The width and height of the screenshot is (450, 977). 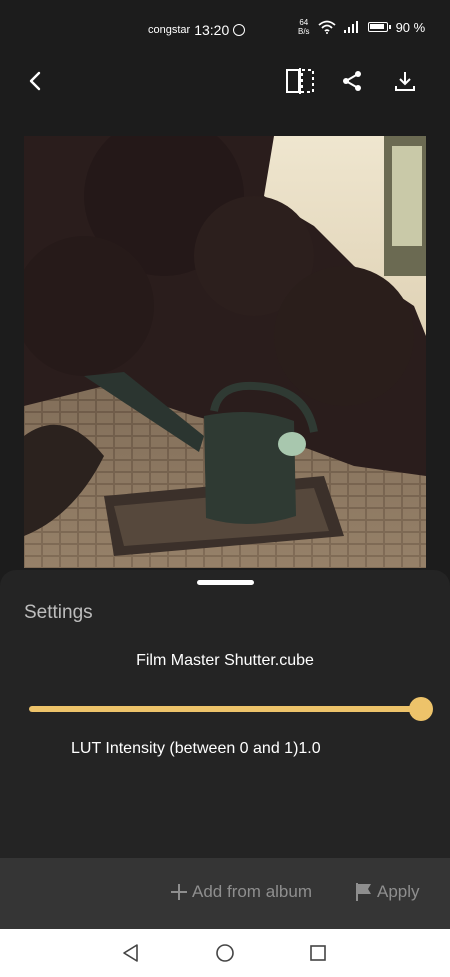 I want to click on intensity-slider-track, so click(x=225, y=709).